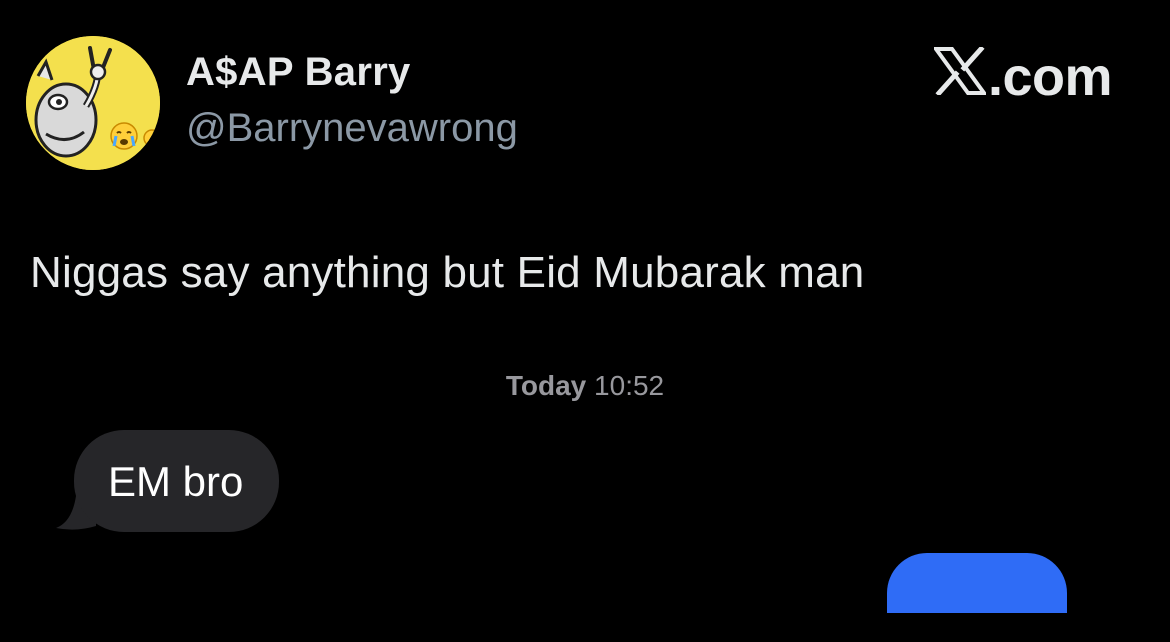  What do you see at coordinates (977, 583) in the screenshot?
I see `outgoing-bubble-partial` at bounding box center [977, 583].